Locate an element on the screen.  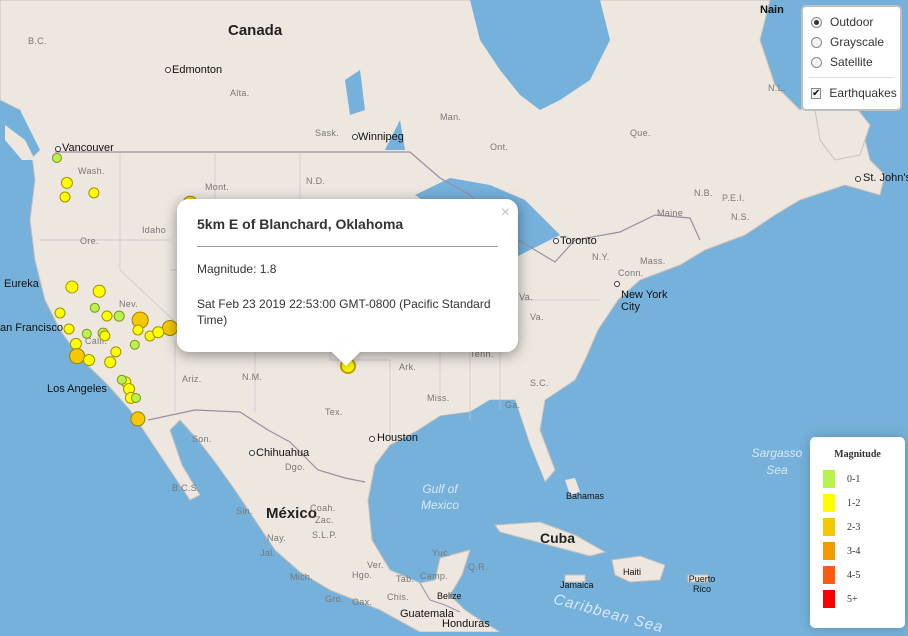
region-label: Idaho is located at coordinates (154, 230).